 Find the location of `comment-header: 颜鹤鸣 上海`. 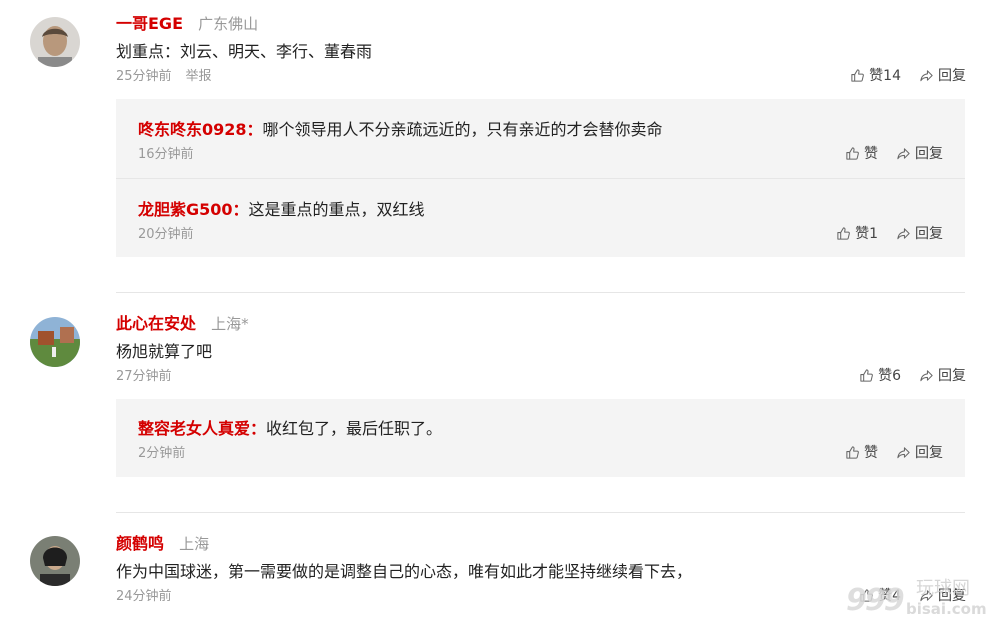

comment-header: 颜鹤鸣 上海 is located at coordinates (163, 541).